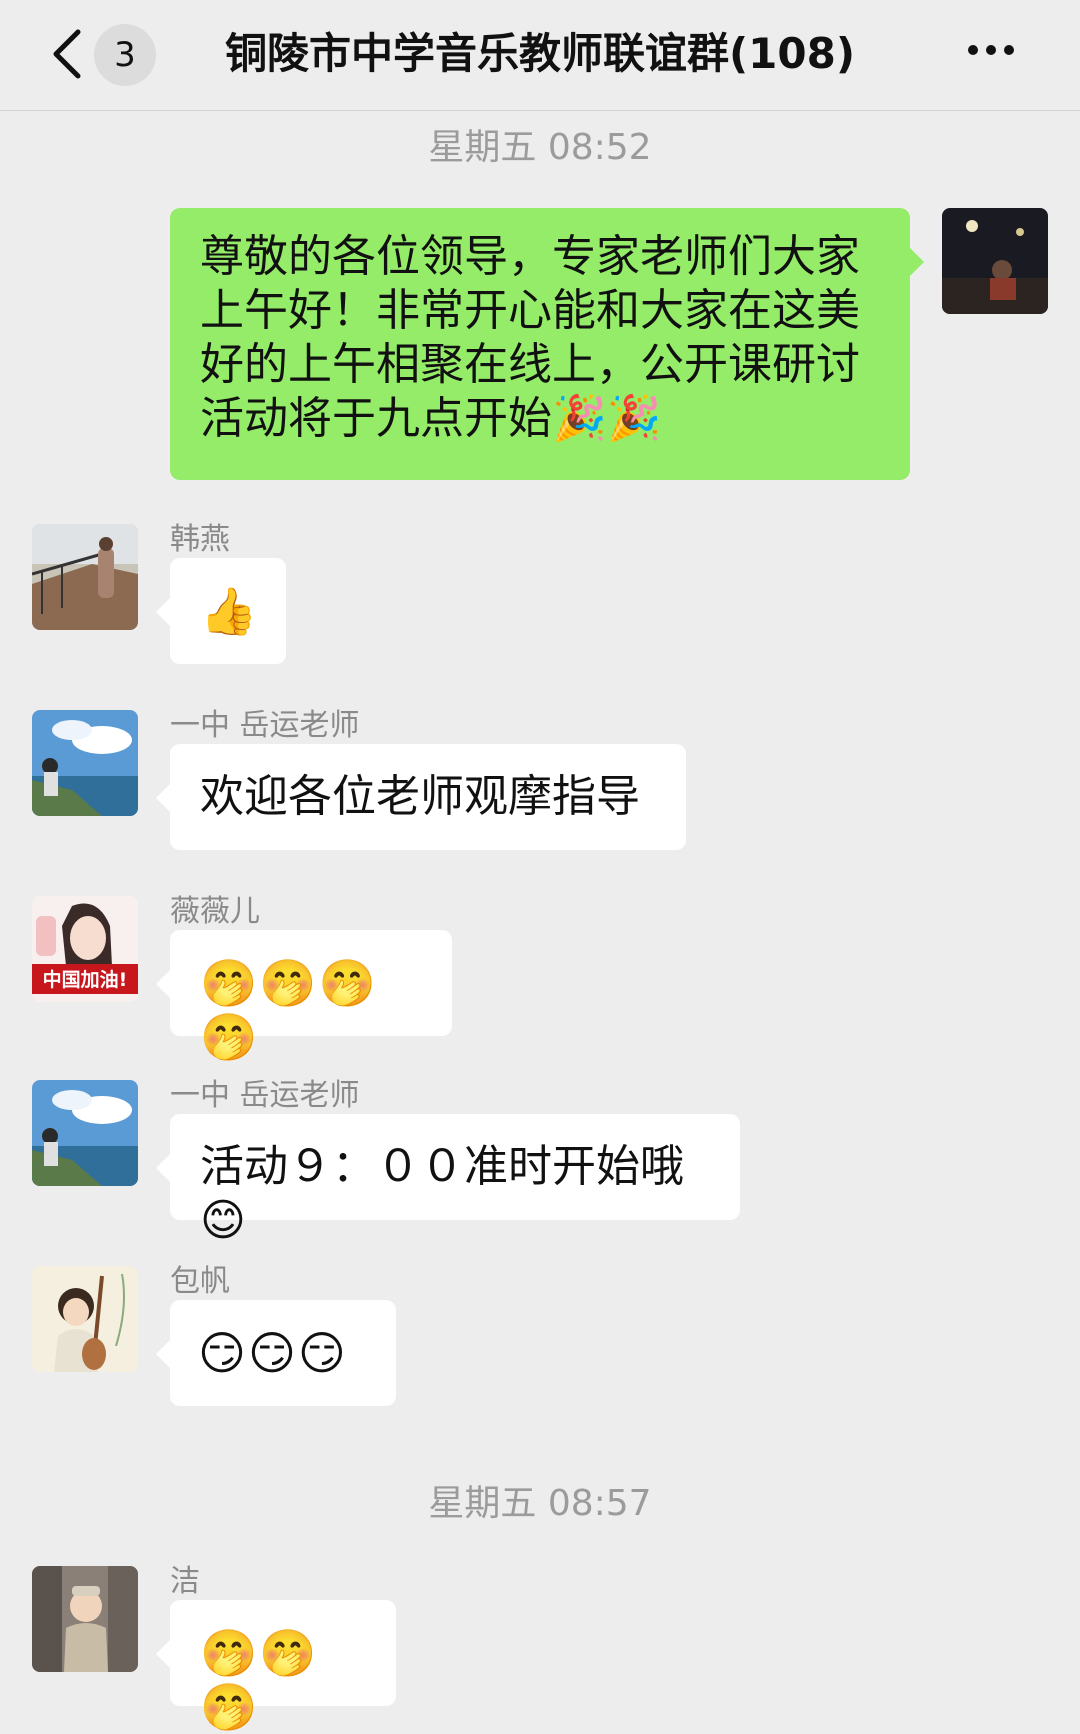 The width and height of the screenshot is (1080, 1734). I want to click on timestamp: 星期五 08:52, so click(540, 147).